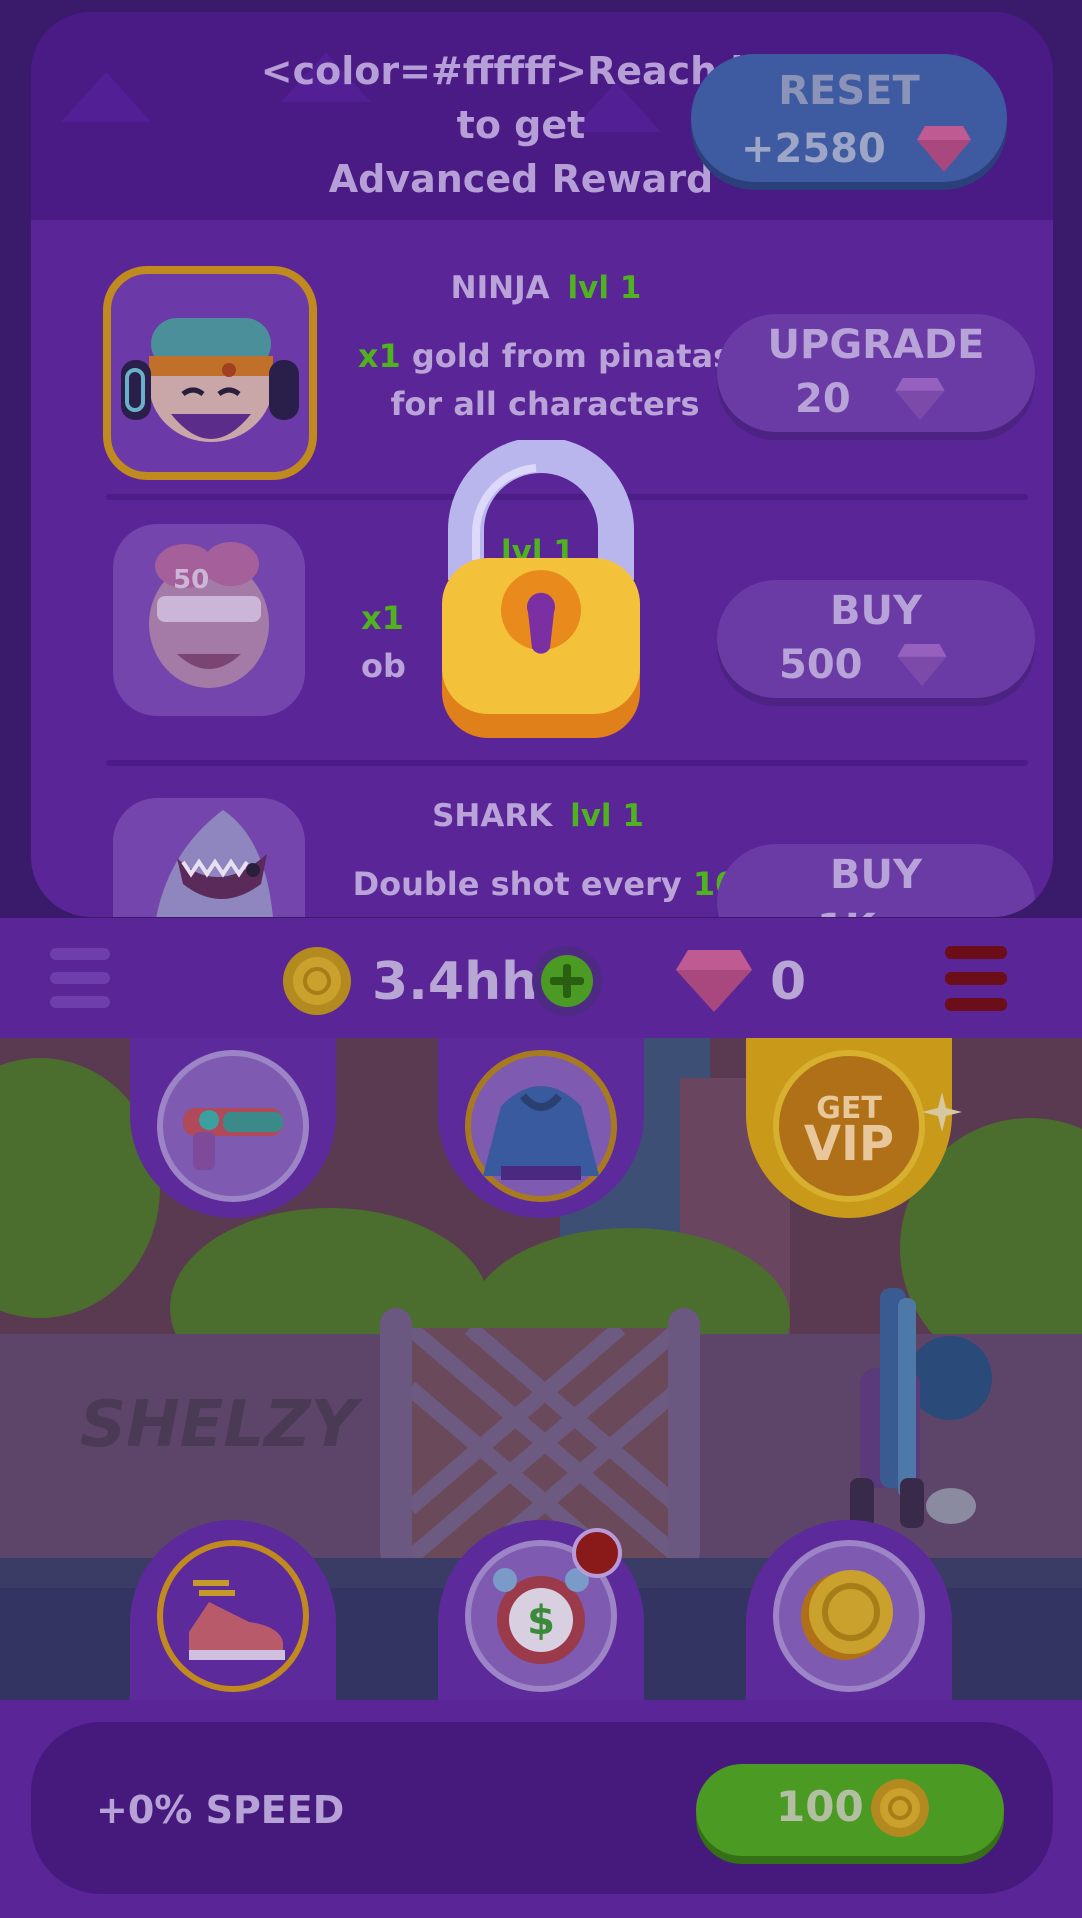 Image resolution: width=1082 pixels, height=1918 pixels. What do you see at coordinates (876, 373) in the screenshot?
I see `upgrade-button: UPGRADE 20` at bounding box center [876, 373].